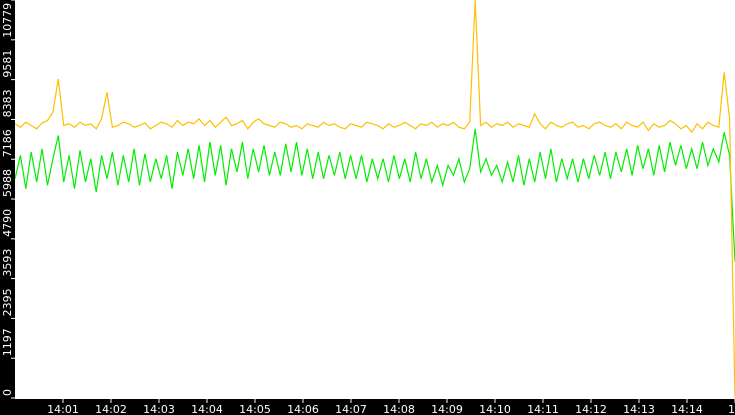 The width and height of the screenshot is (735, 415). I want to click on x-tick-label: 14:11, so click(543, 409).